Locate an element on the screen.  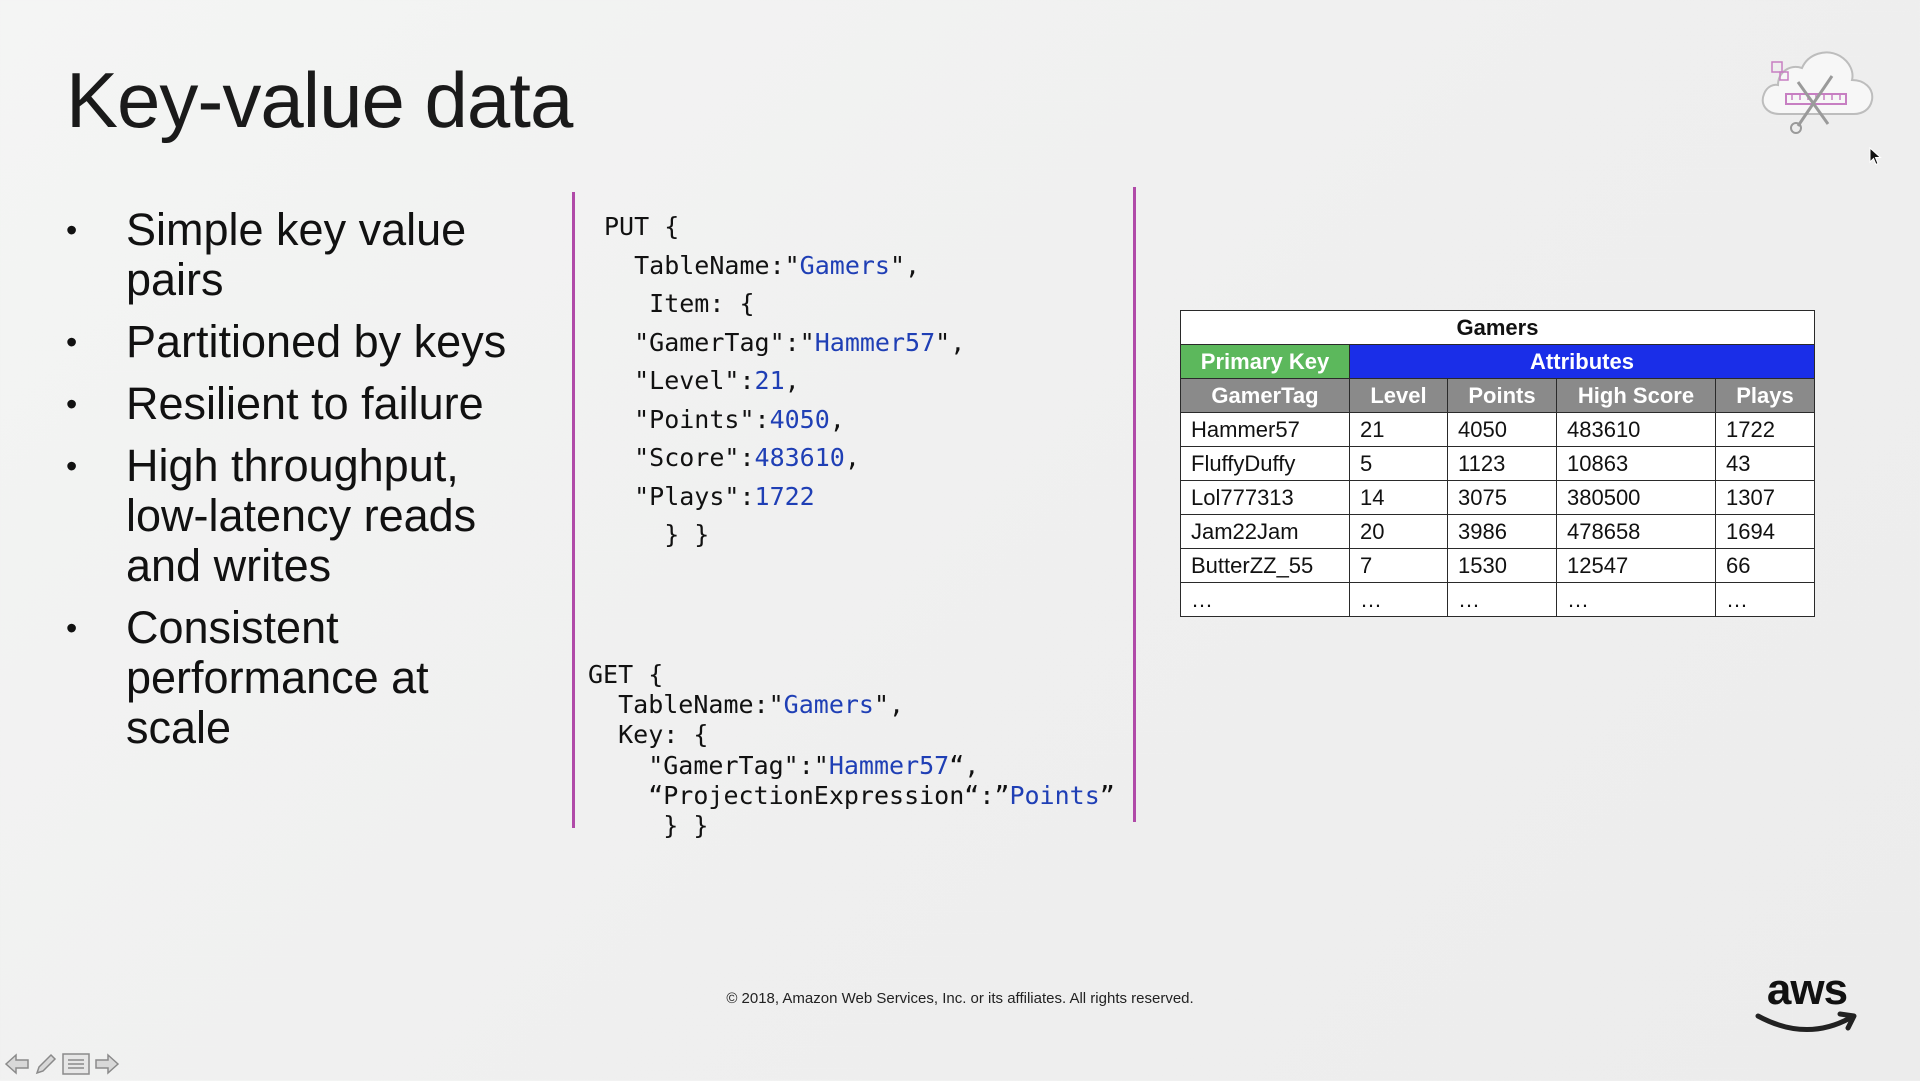
code-text: "GamerTag":" is located at coordinates (709, 342).